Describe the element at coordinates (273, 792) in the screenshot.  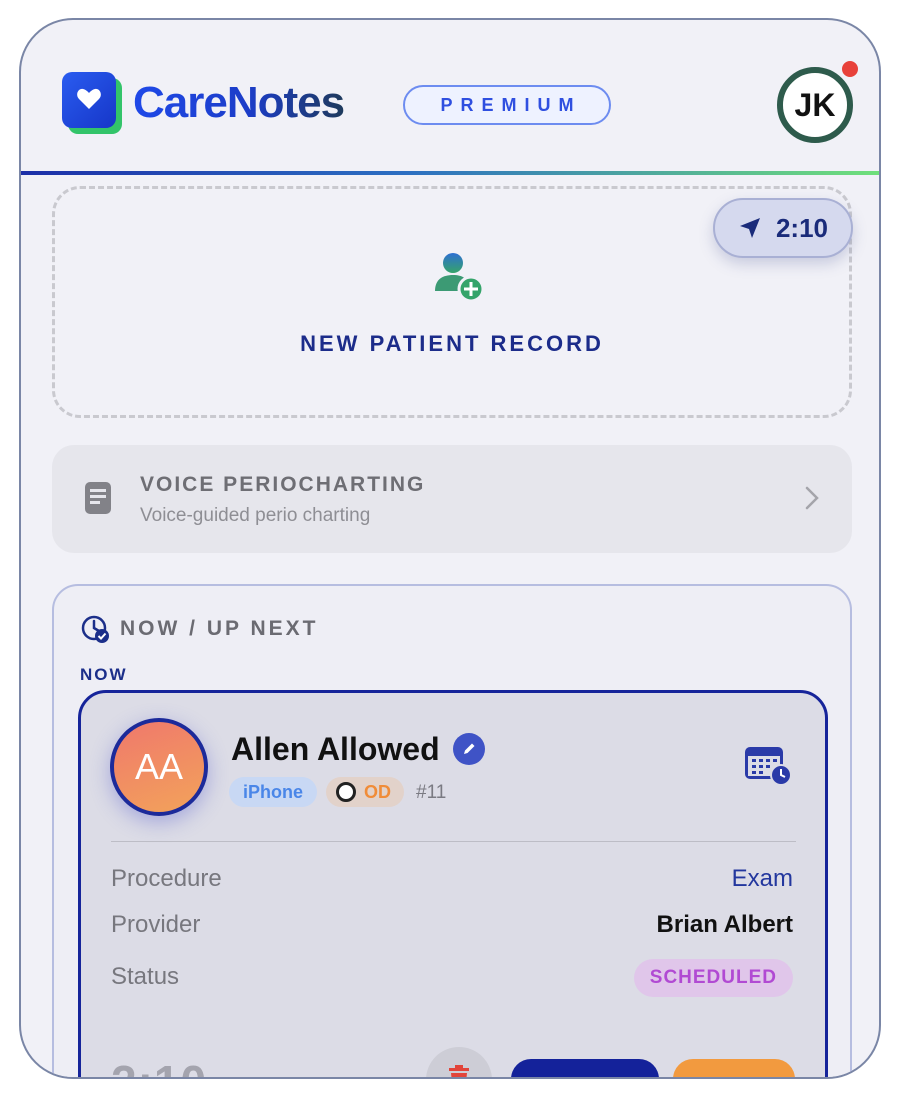
I see `device-tag: iPhone` at that location.